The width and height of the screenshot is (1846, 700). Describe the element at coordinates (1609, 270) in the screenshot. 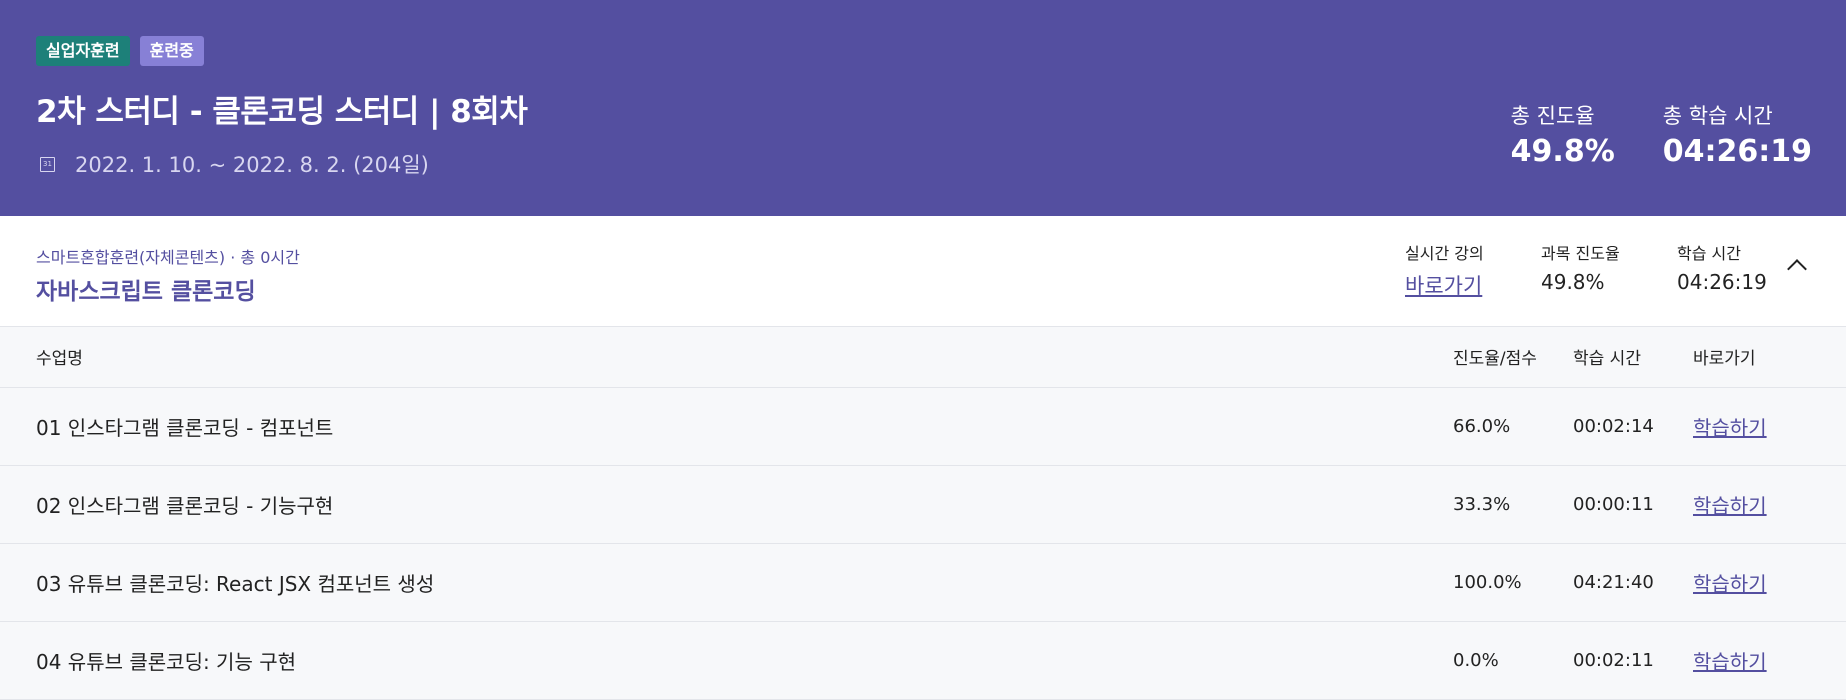

I see `subject-progress: 과목 진도율 49.8%` at that location.